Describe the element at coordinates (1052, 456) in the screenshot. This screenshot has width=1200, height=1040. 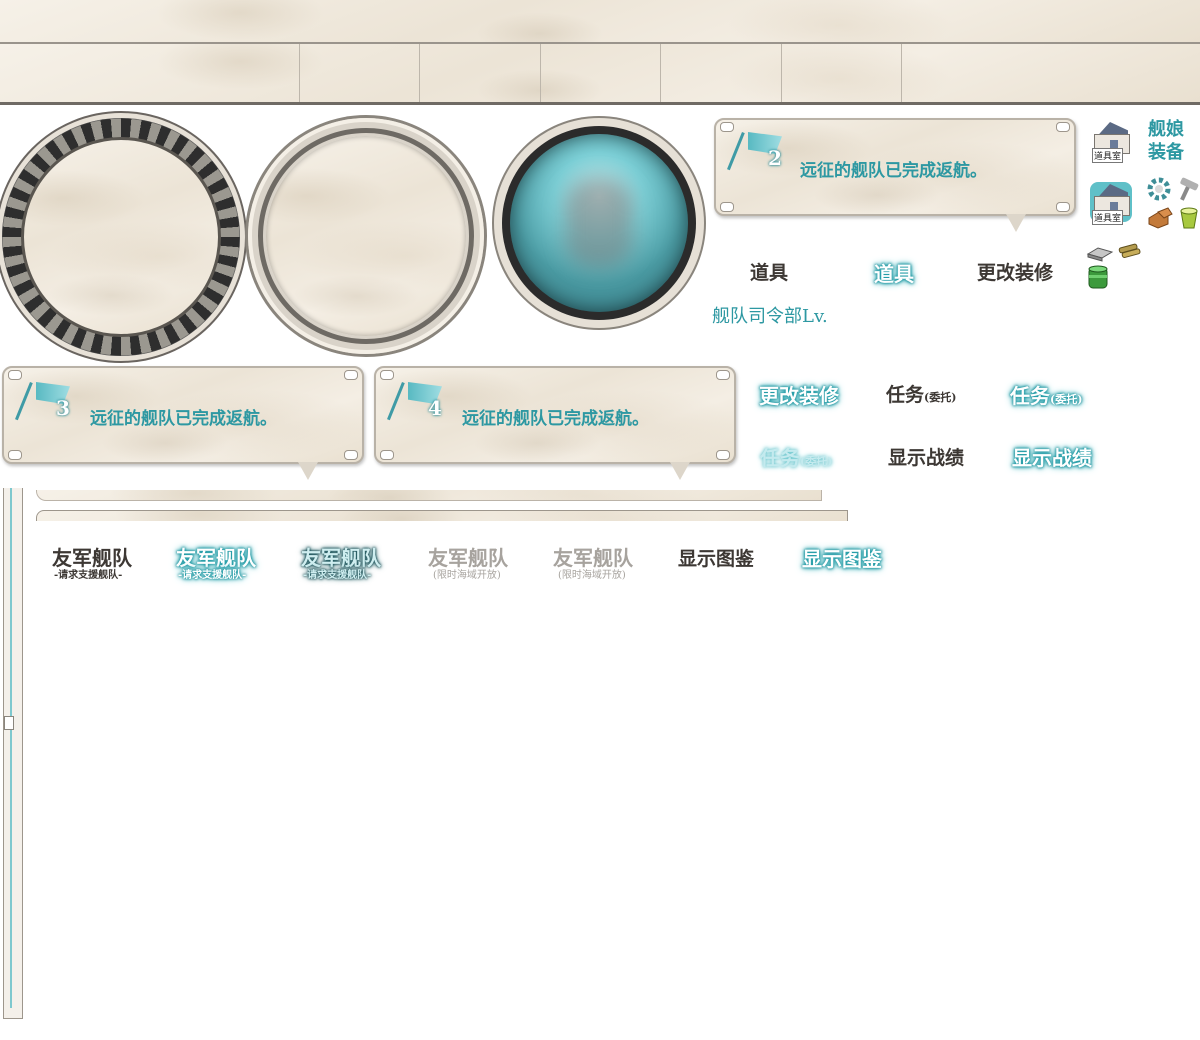
I see `record-label-highlight: 显示战绩` at that location.